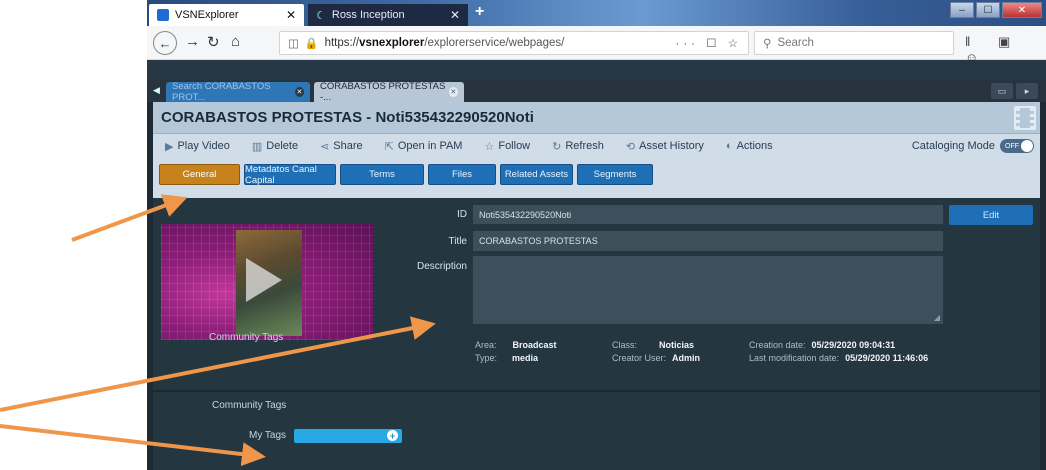  What do you see at coordinates (671, 146) in the screenshot?
I see `asset-history-label: Asset History` at bounding box center [671, 146].